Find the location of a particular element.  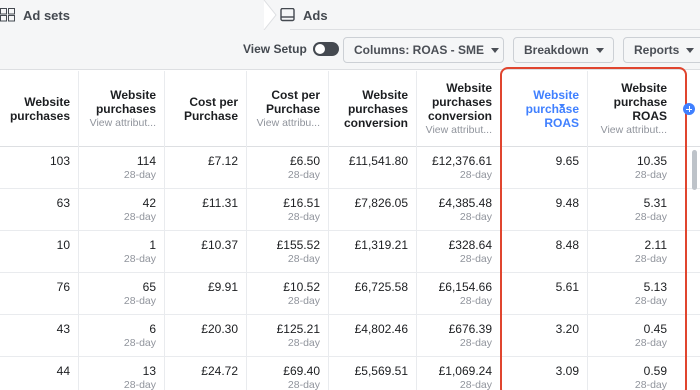

table-cell: £10.52 28-day is located at coordinates (287, 294).